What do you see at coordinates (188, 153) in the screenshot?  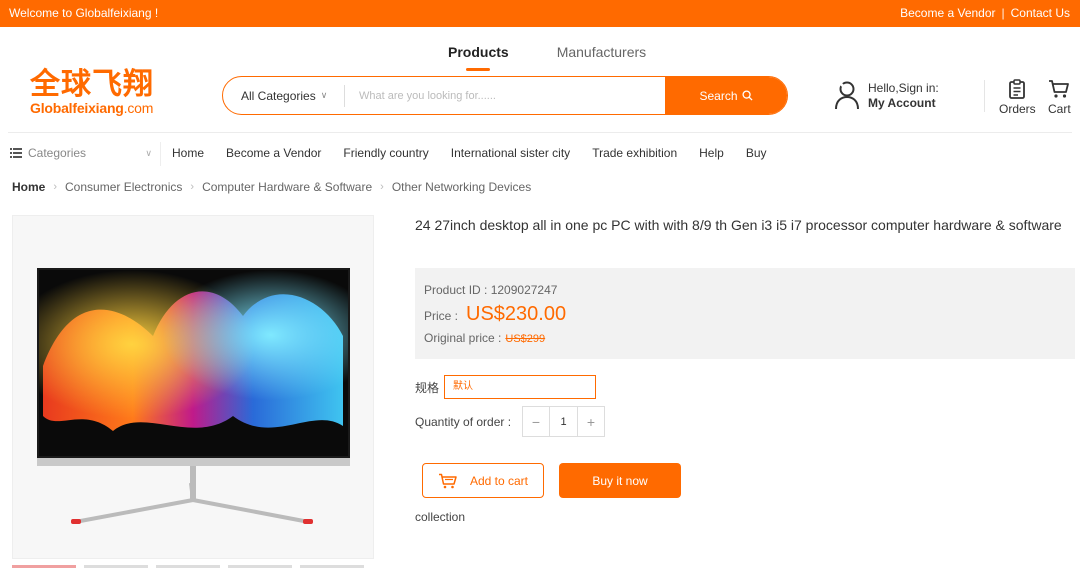 I see `nav-item-home: Home` at bounding box center [188, 153].